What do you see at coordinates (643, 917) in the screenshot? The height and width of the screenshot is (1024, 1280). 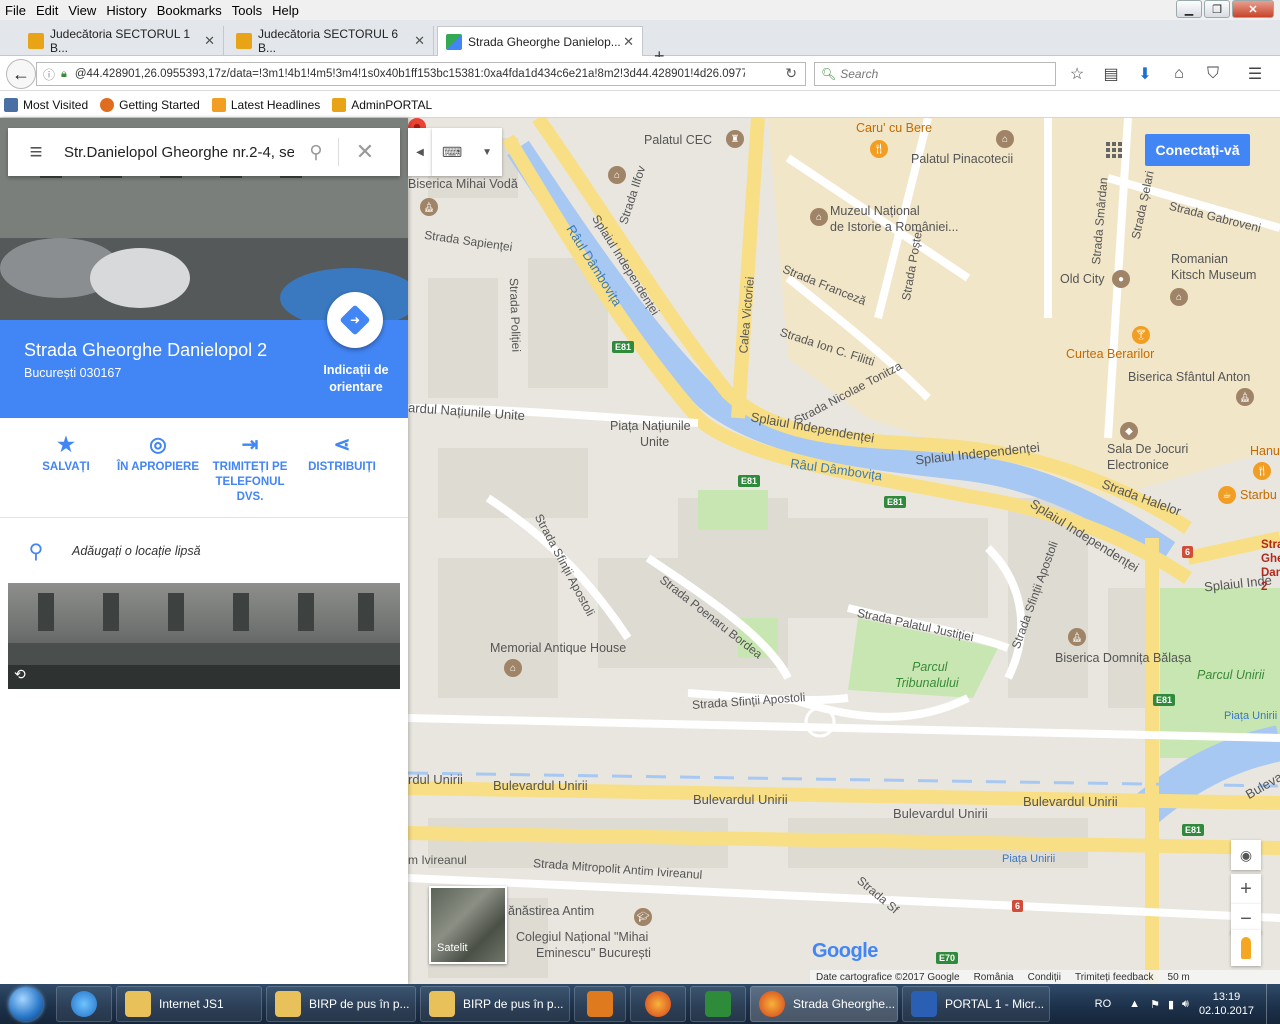 I see `school-poi-icon: 🎓︎` at bounding box center [643, 917].